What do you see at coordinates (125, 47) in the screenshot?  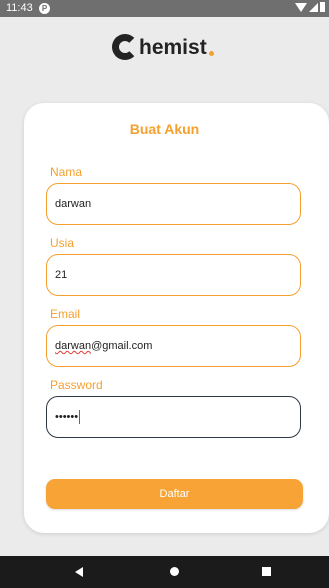 I see `logo-c-mark` at bounding box center [125, 47].